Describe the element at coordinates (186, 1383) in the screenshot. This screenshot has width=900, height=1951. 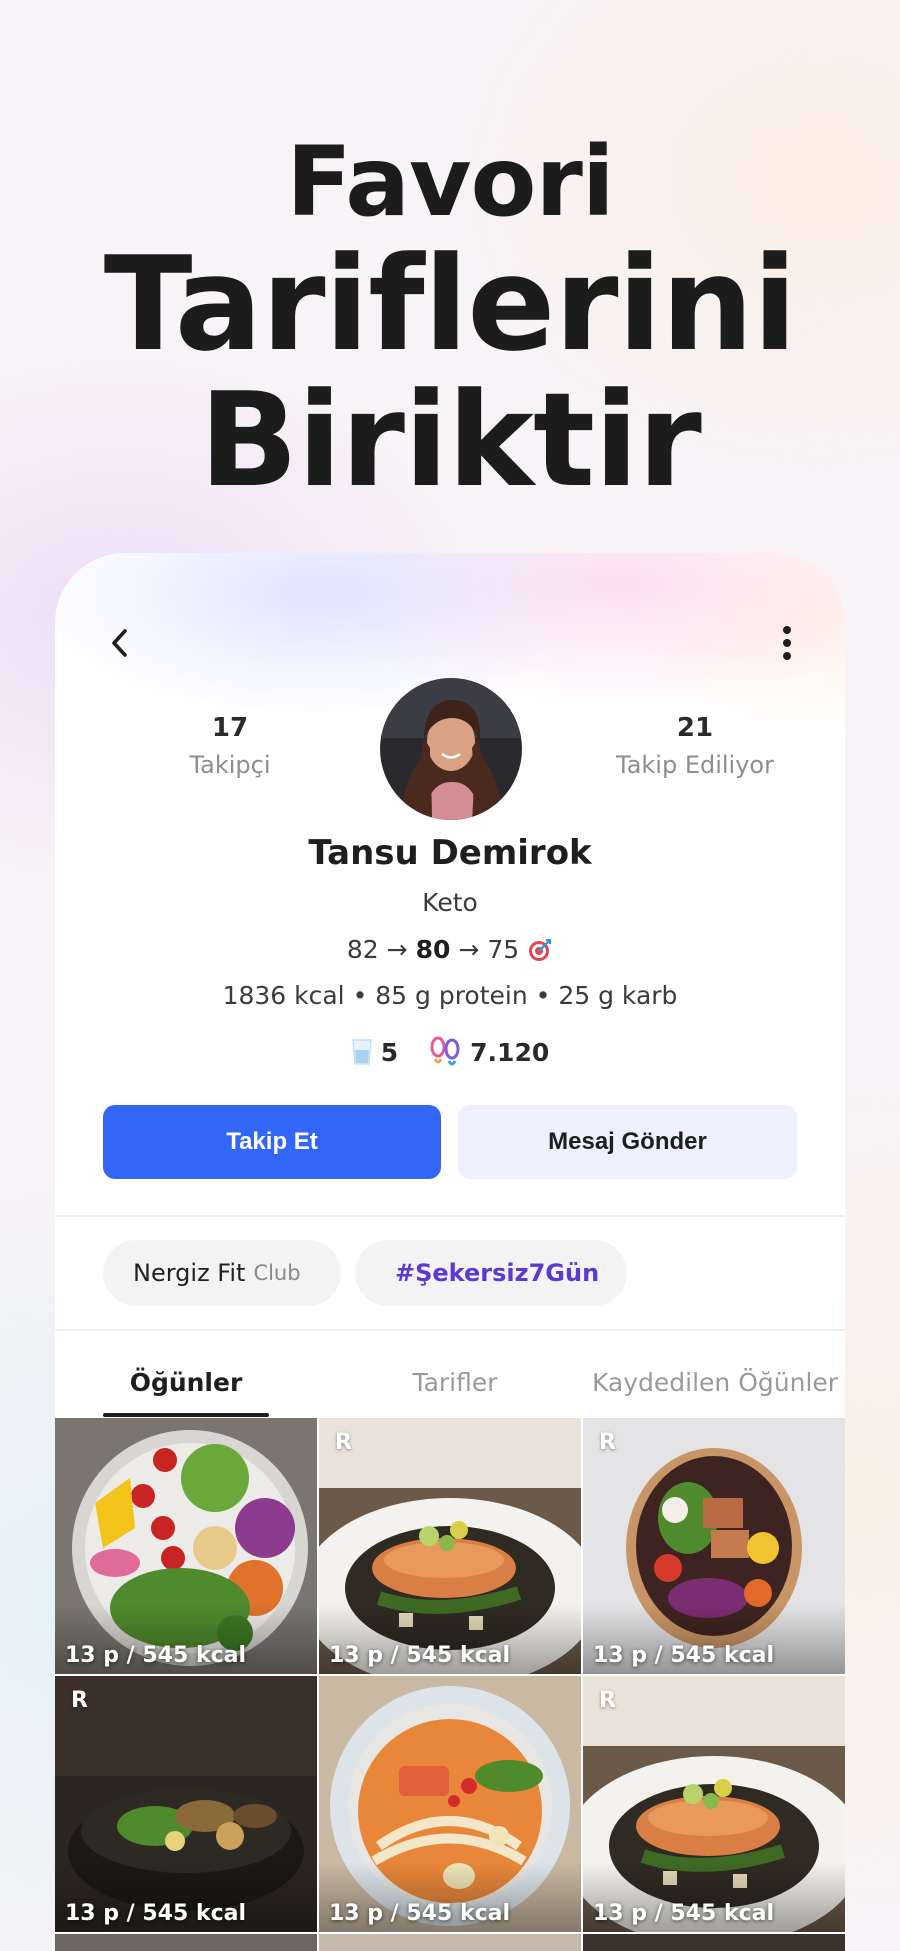
I see `tab-meals: Öğünler` at that location.